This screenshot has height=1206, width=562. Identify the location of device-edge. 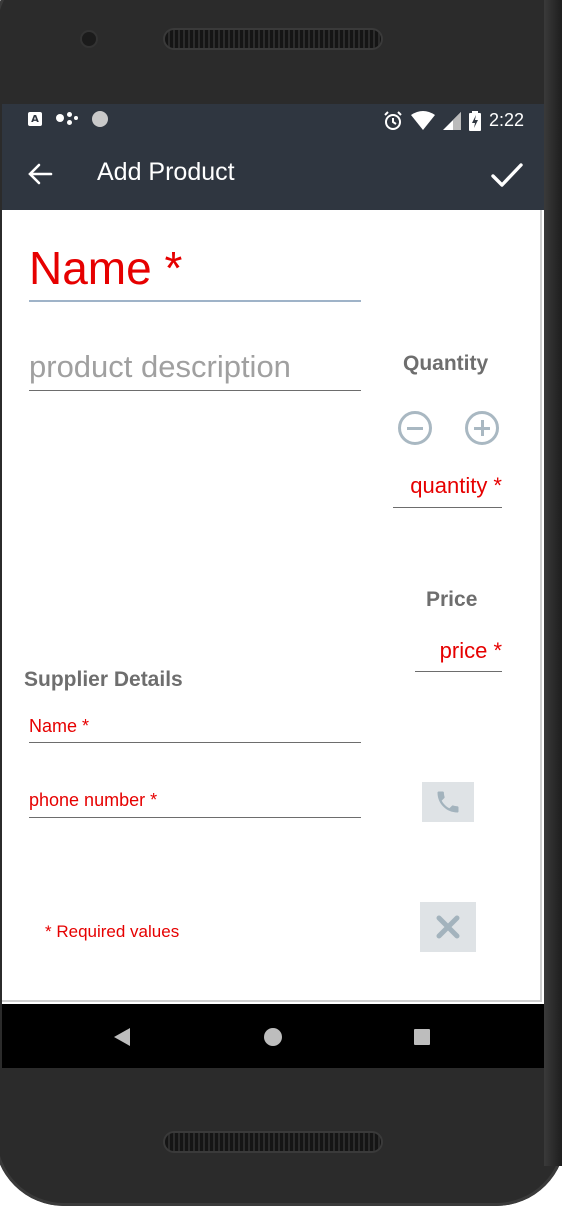
(553, 583).